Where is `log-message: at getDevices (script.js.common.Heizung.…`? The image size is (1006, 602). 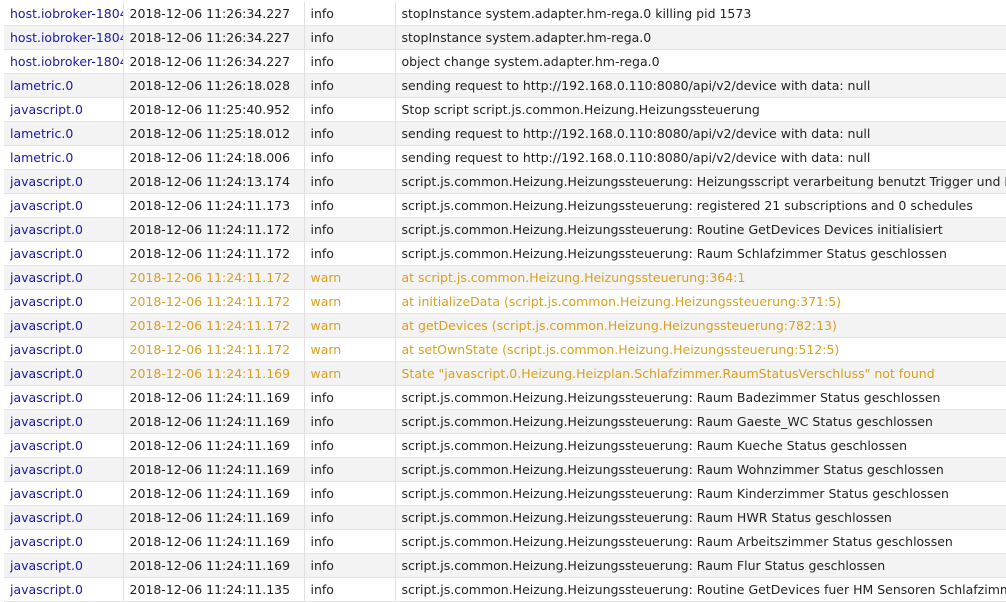 log-message: at getDevices (script.js.common.Heizung.… is located at coordinates (700, 325).